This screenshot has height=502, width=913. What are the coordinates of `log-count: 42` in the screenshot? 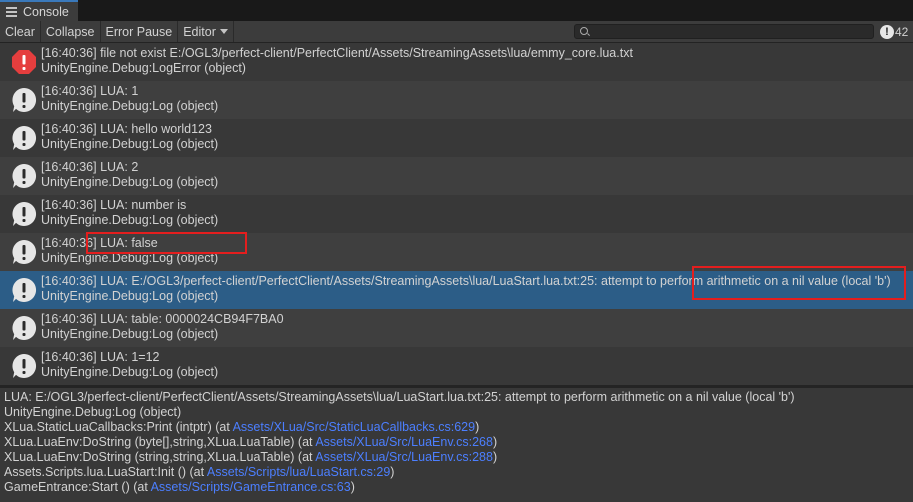 It's located at (902, 31).